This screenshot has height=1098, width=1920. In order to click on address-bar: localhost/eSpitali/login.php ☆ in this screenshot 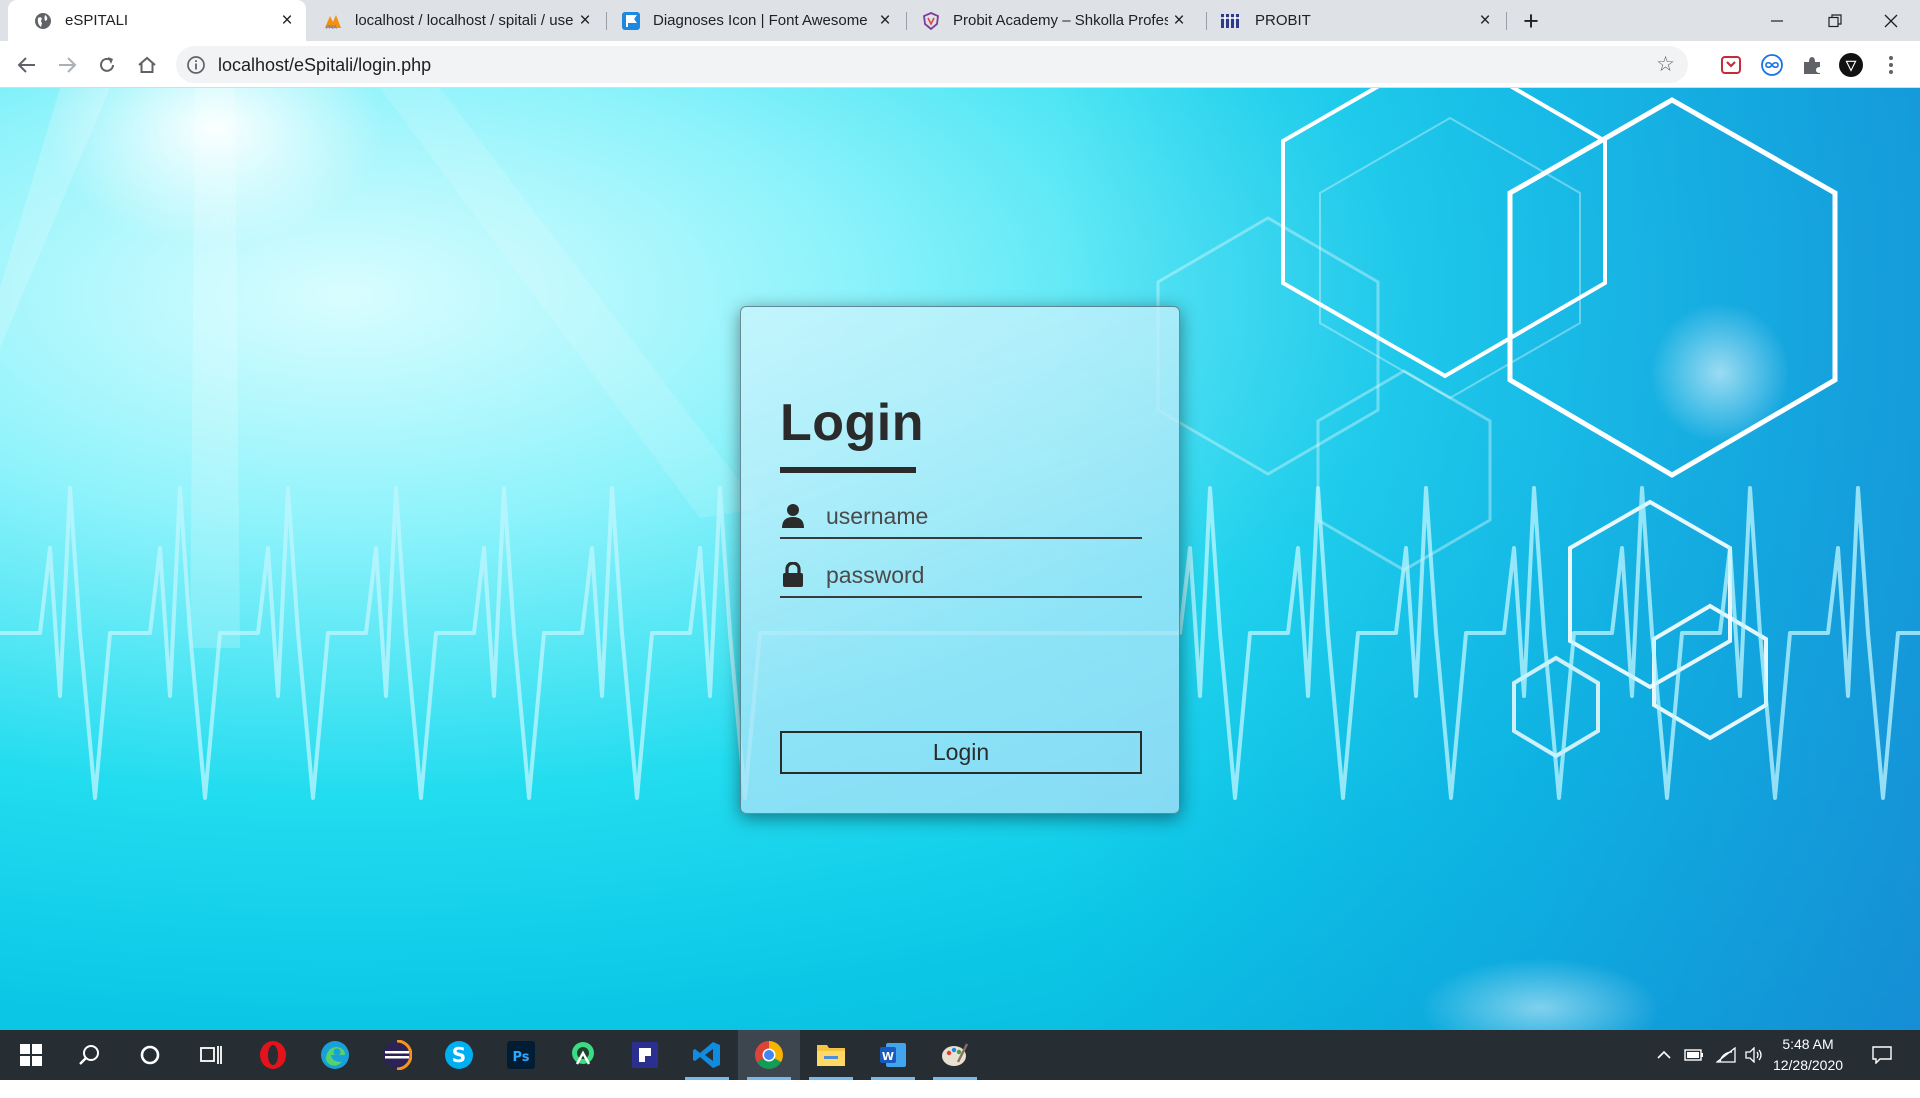, I will do `click(932, 64)`.